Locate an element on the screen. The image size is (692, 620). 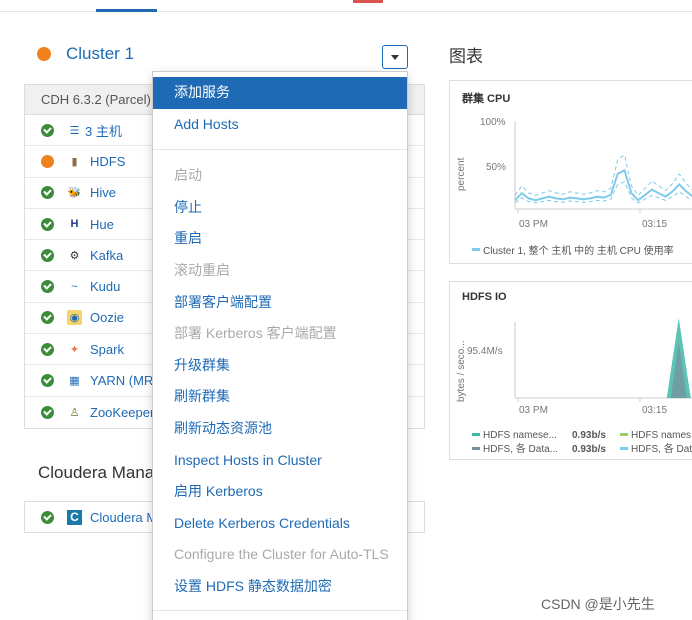
menu-item: Delete Kerberos Credentials is located at coordinates (280, 524).